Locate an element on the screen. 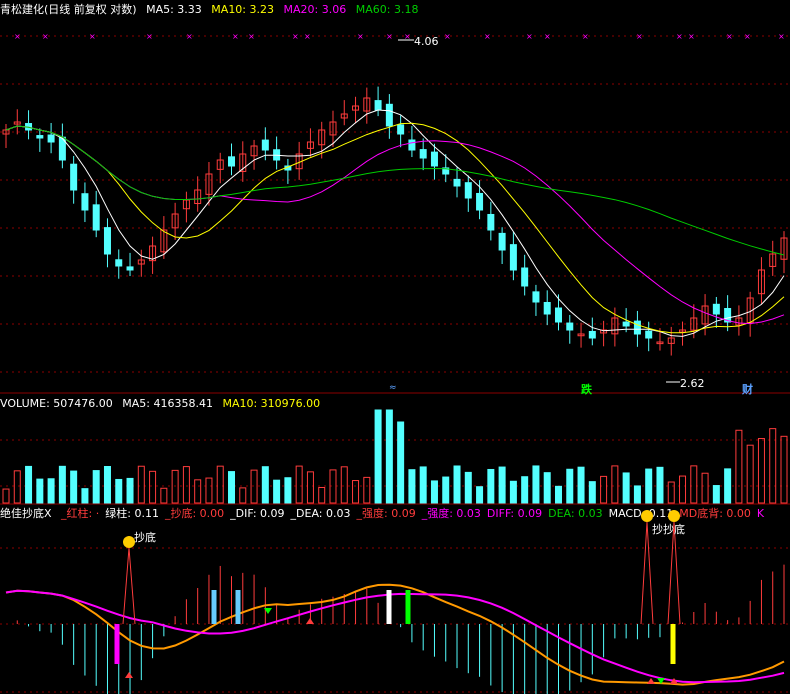 The height and width of the screenshot is (694, 790). signal-label-1: 抄底 is located at coordinates (145, 537).